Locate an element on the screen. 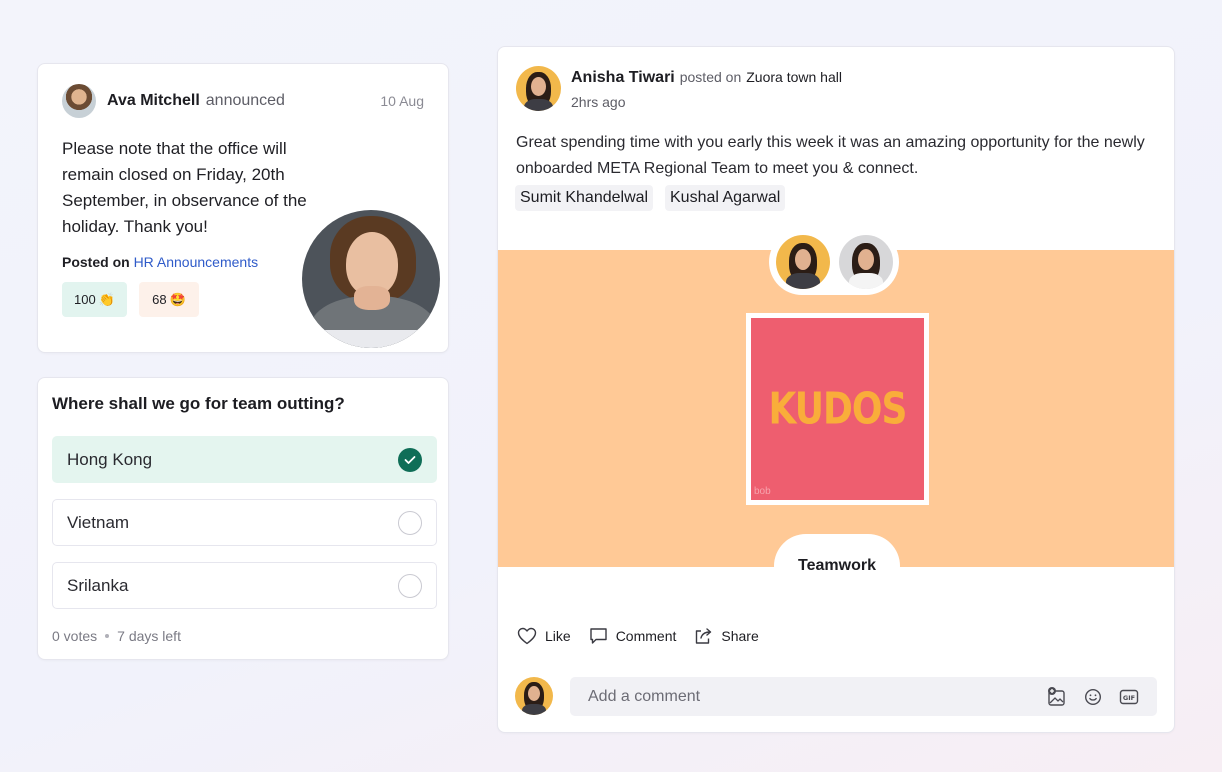  announcement-header: Ava Mitchell announced 10 Aug is located at coordinates (243, 101).